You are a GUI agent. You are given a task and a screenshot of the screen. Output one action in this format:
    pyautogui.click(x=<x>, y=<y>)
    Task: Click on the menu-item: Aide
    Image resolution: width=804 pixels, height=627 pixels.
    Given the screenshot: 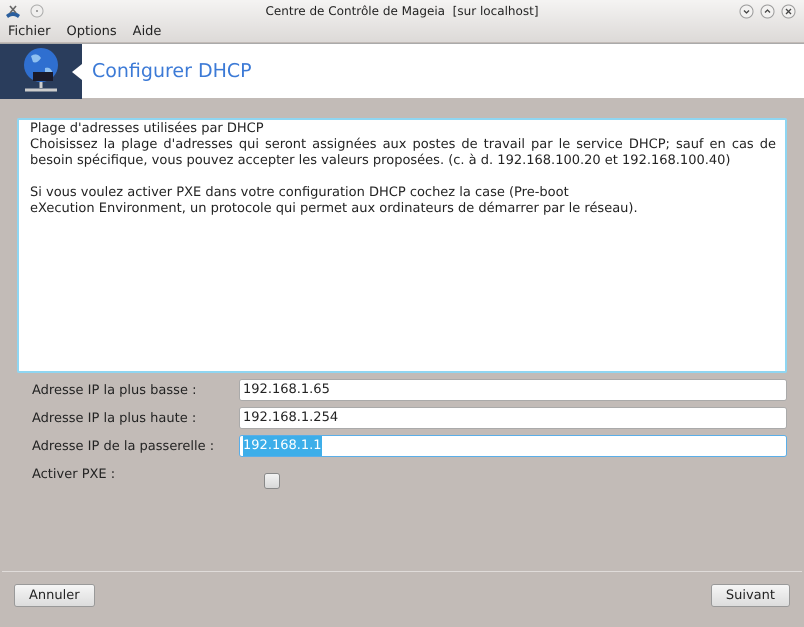 What is the action you would take?
    pyautogui.click(x=147, y=32)
    